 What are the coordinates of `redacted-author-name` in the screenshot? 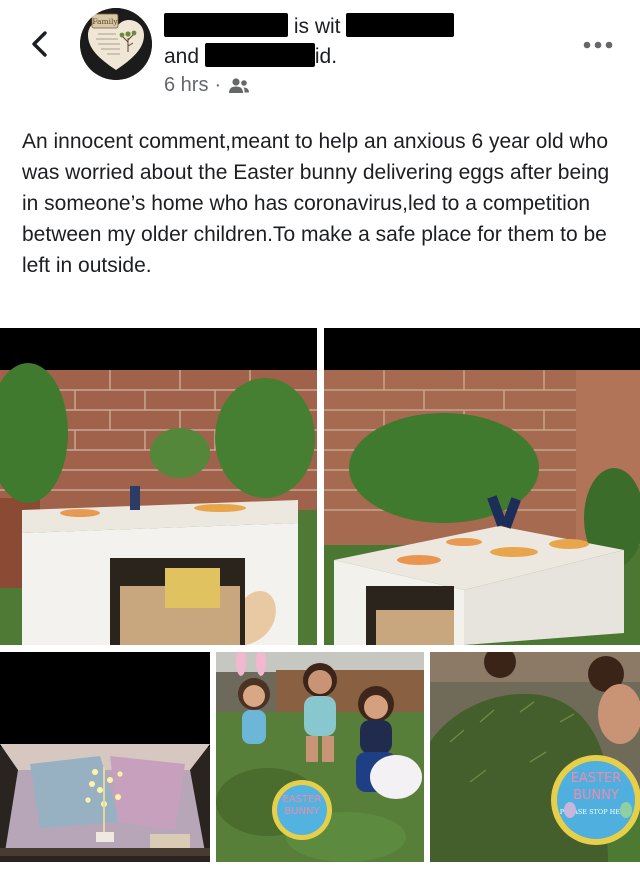 It's located at (226, 25).